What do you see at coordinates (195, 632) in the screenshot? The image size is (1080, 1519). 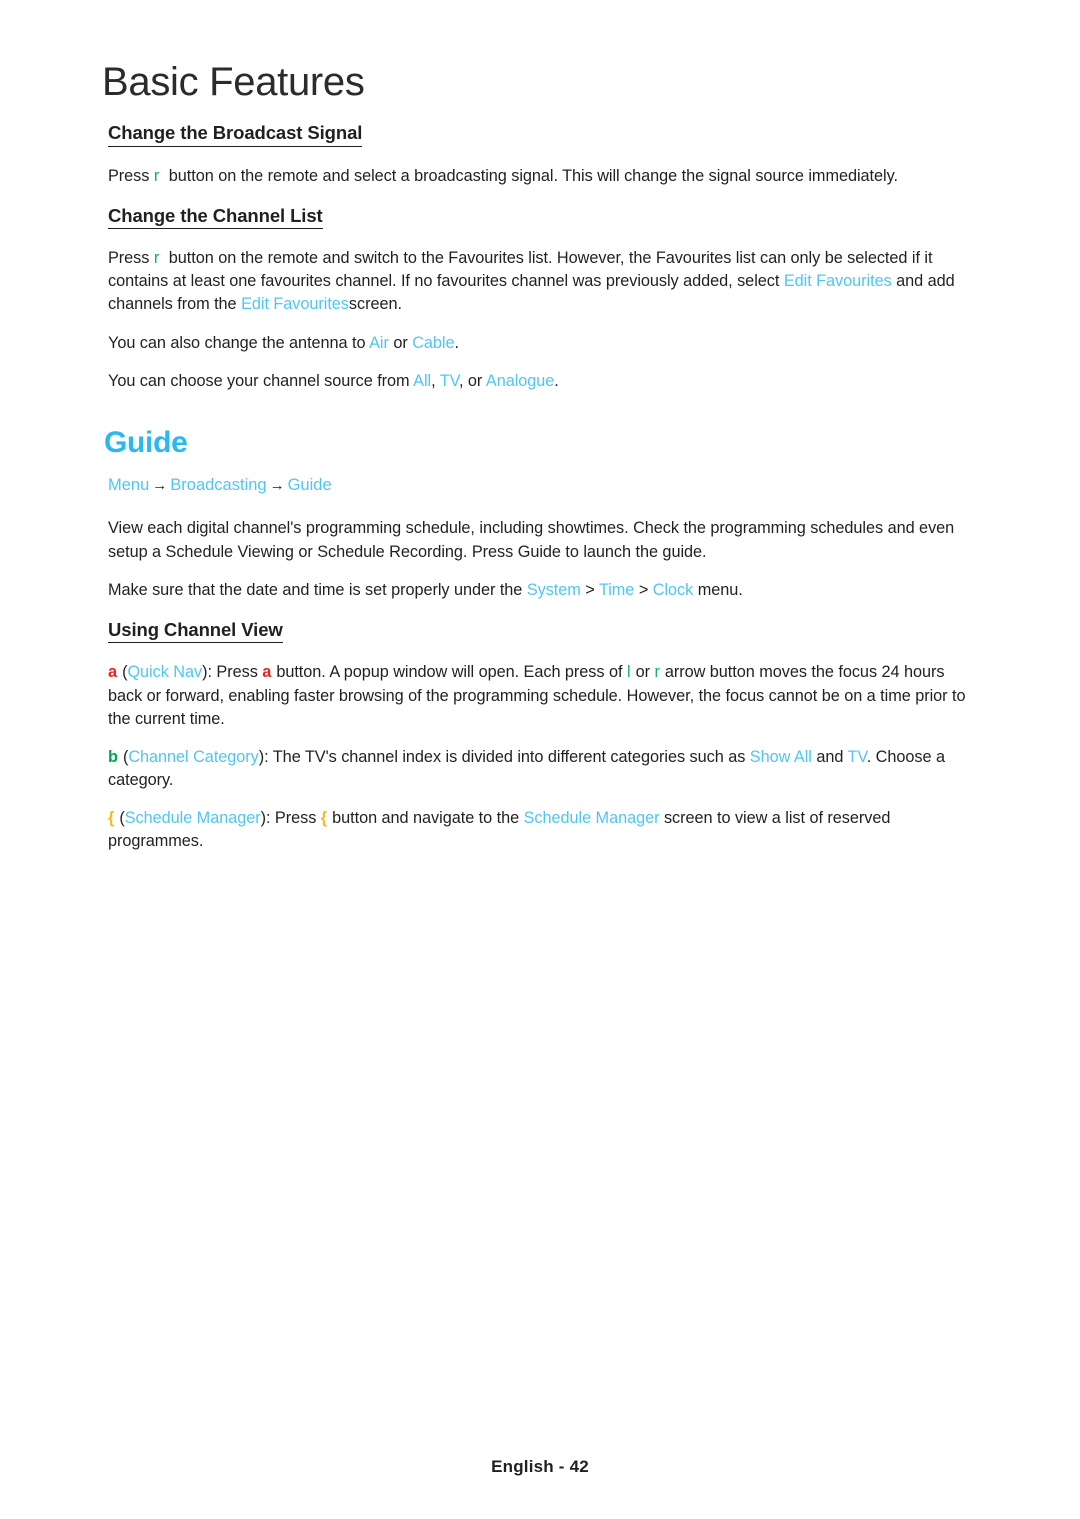 I see `section-heading-channel-view: Using Channel View` at bounding box center [195, 632].